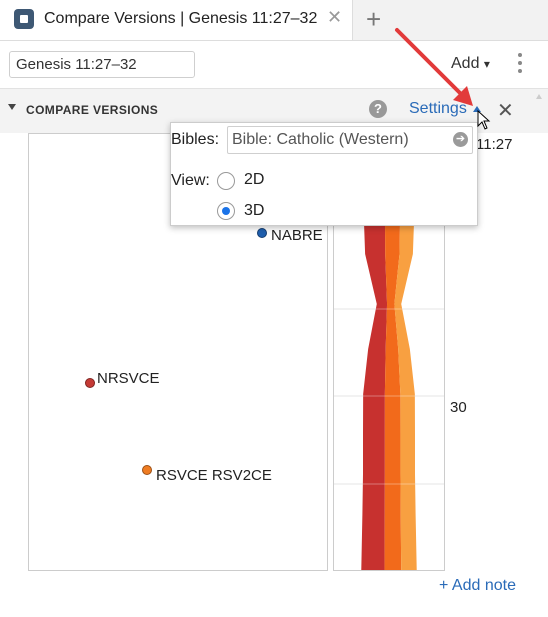 Image resolution: width=548 pixels, height=617 pixels. Describe the element at coordinates (147, 470) in the screenshot. I see `point-rsvce` at that location.